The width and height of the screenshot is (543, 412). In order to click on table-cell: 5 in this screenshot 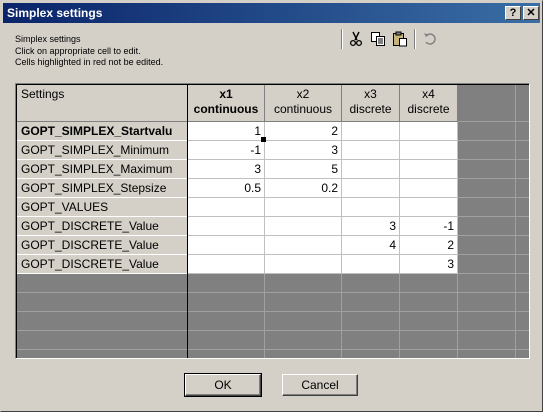, I will do `click(303, 169)`.